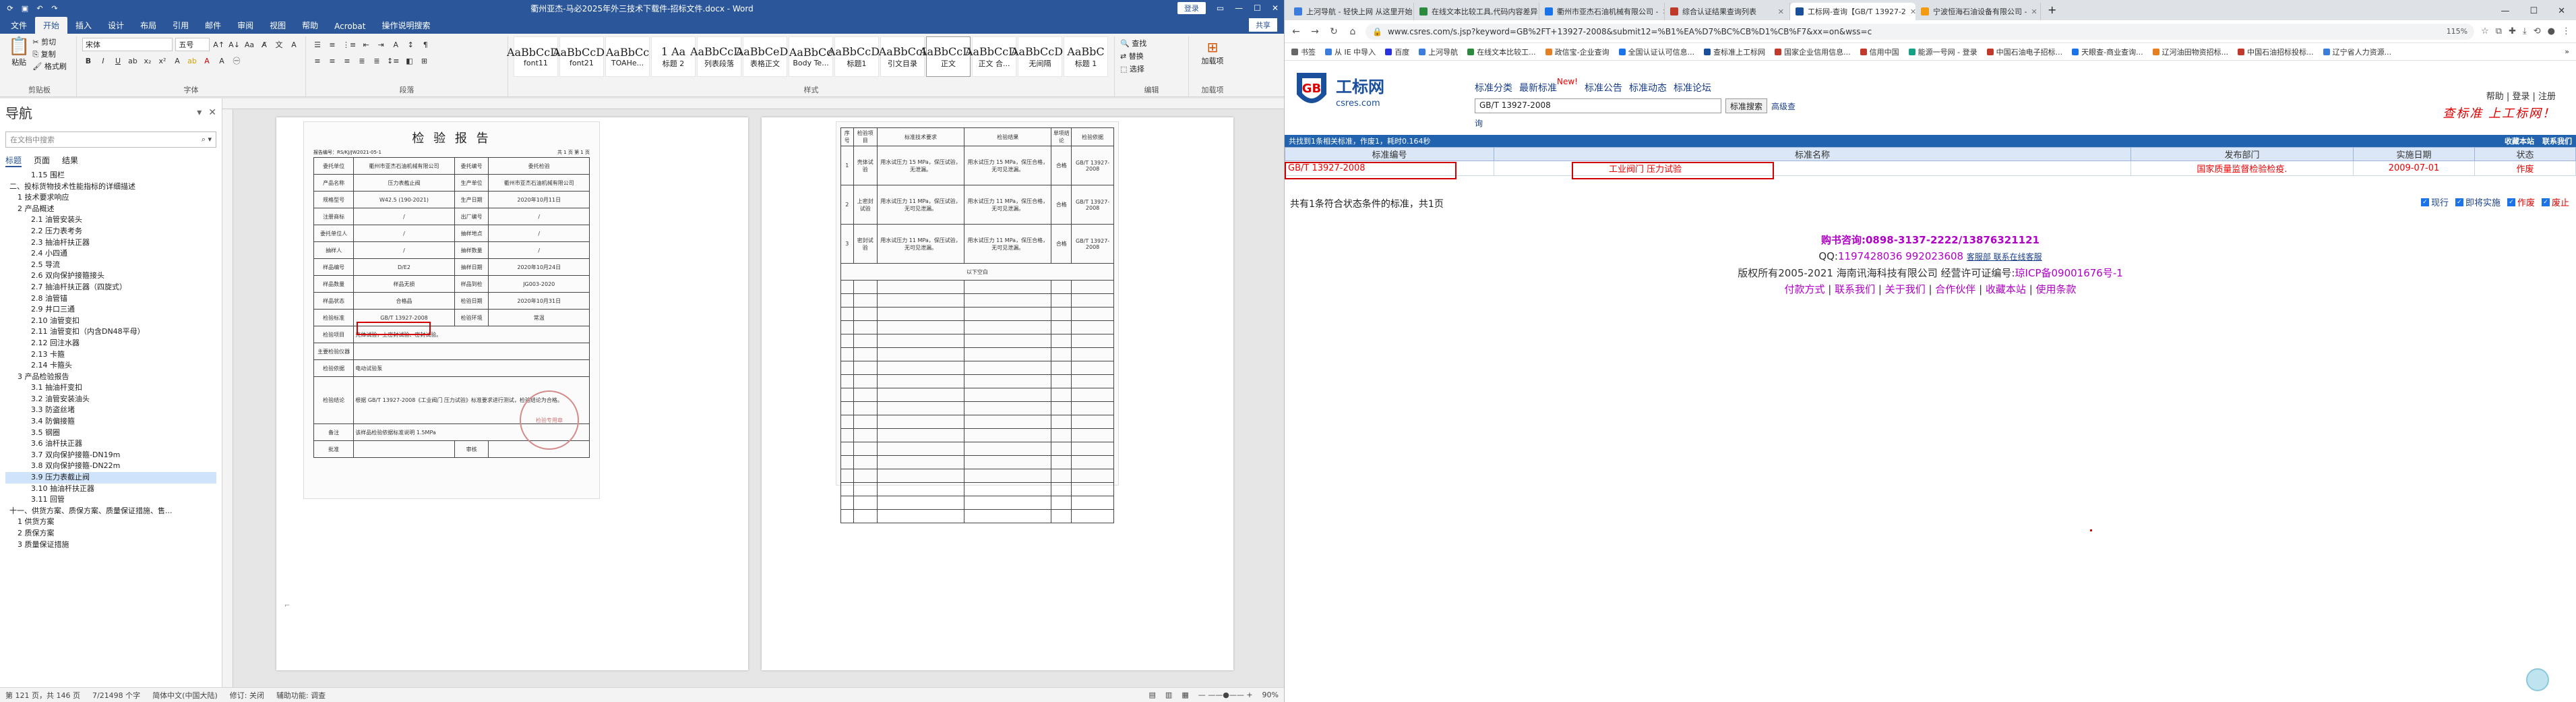 The image size is (2576, 702). Describe the element at coordinates (1339, 91) in the screenshot. I see `site-logo: GB 工标网 csres.com` at that location.